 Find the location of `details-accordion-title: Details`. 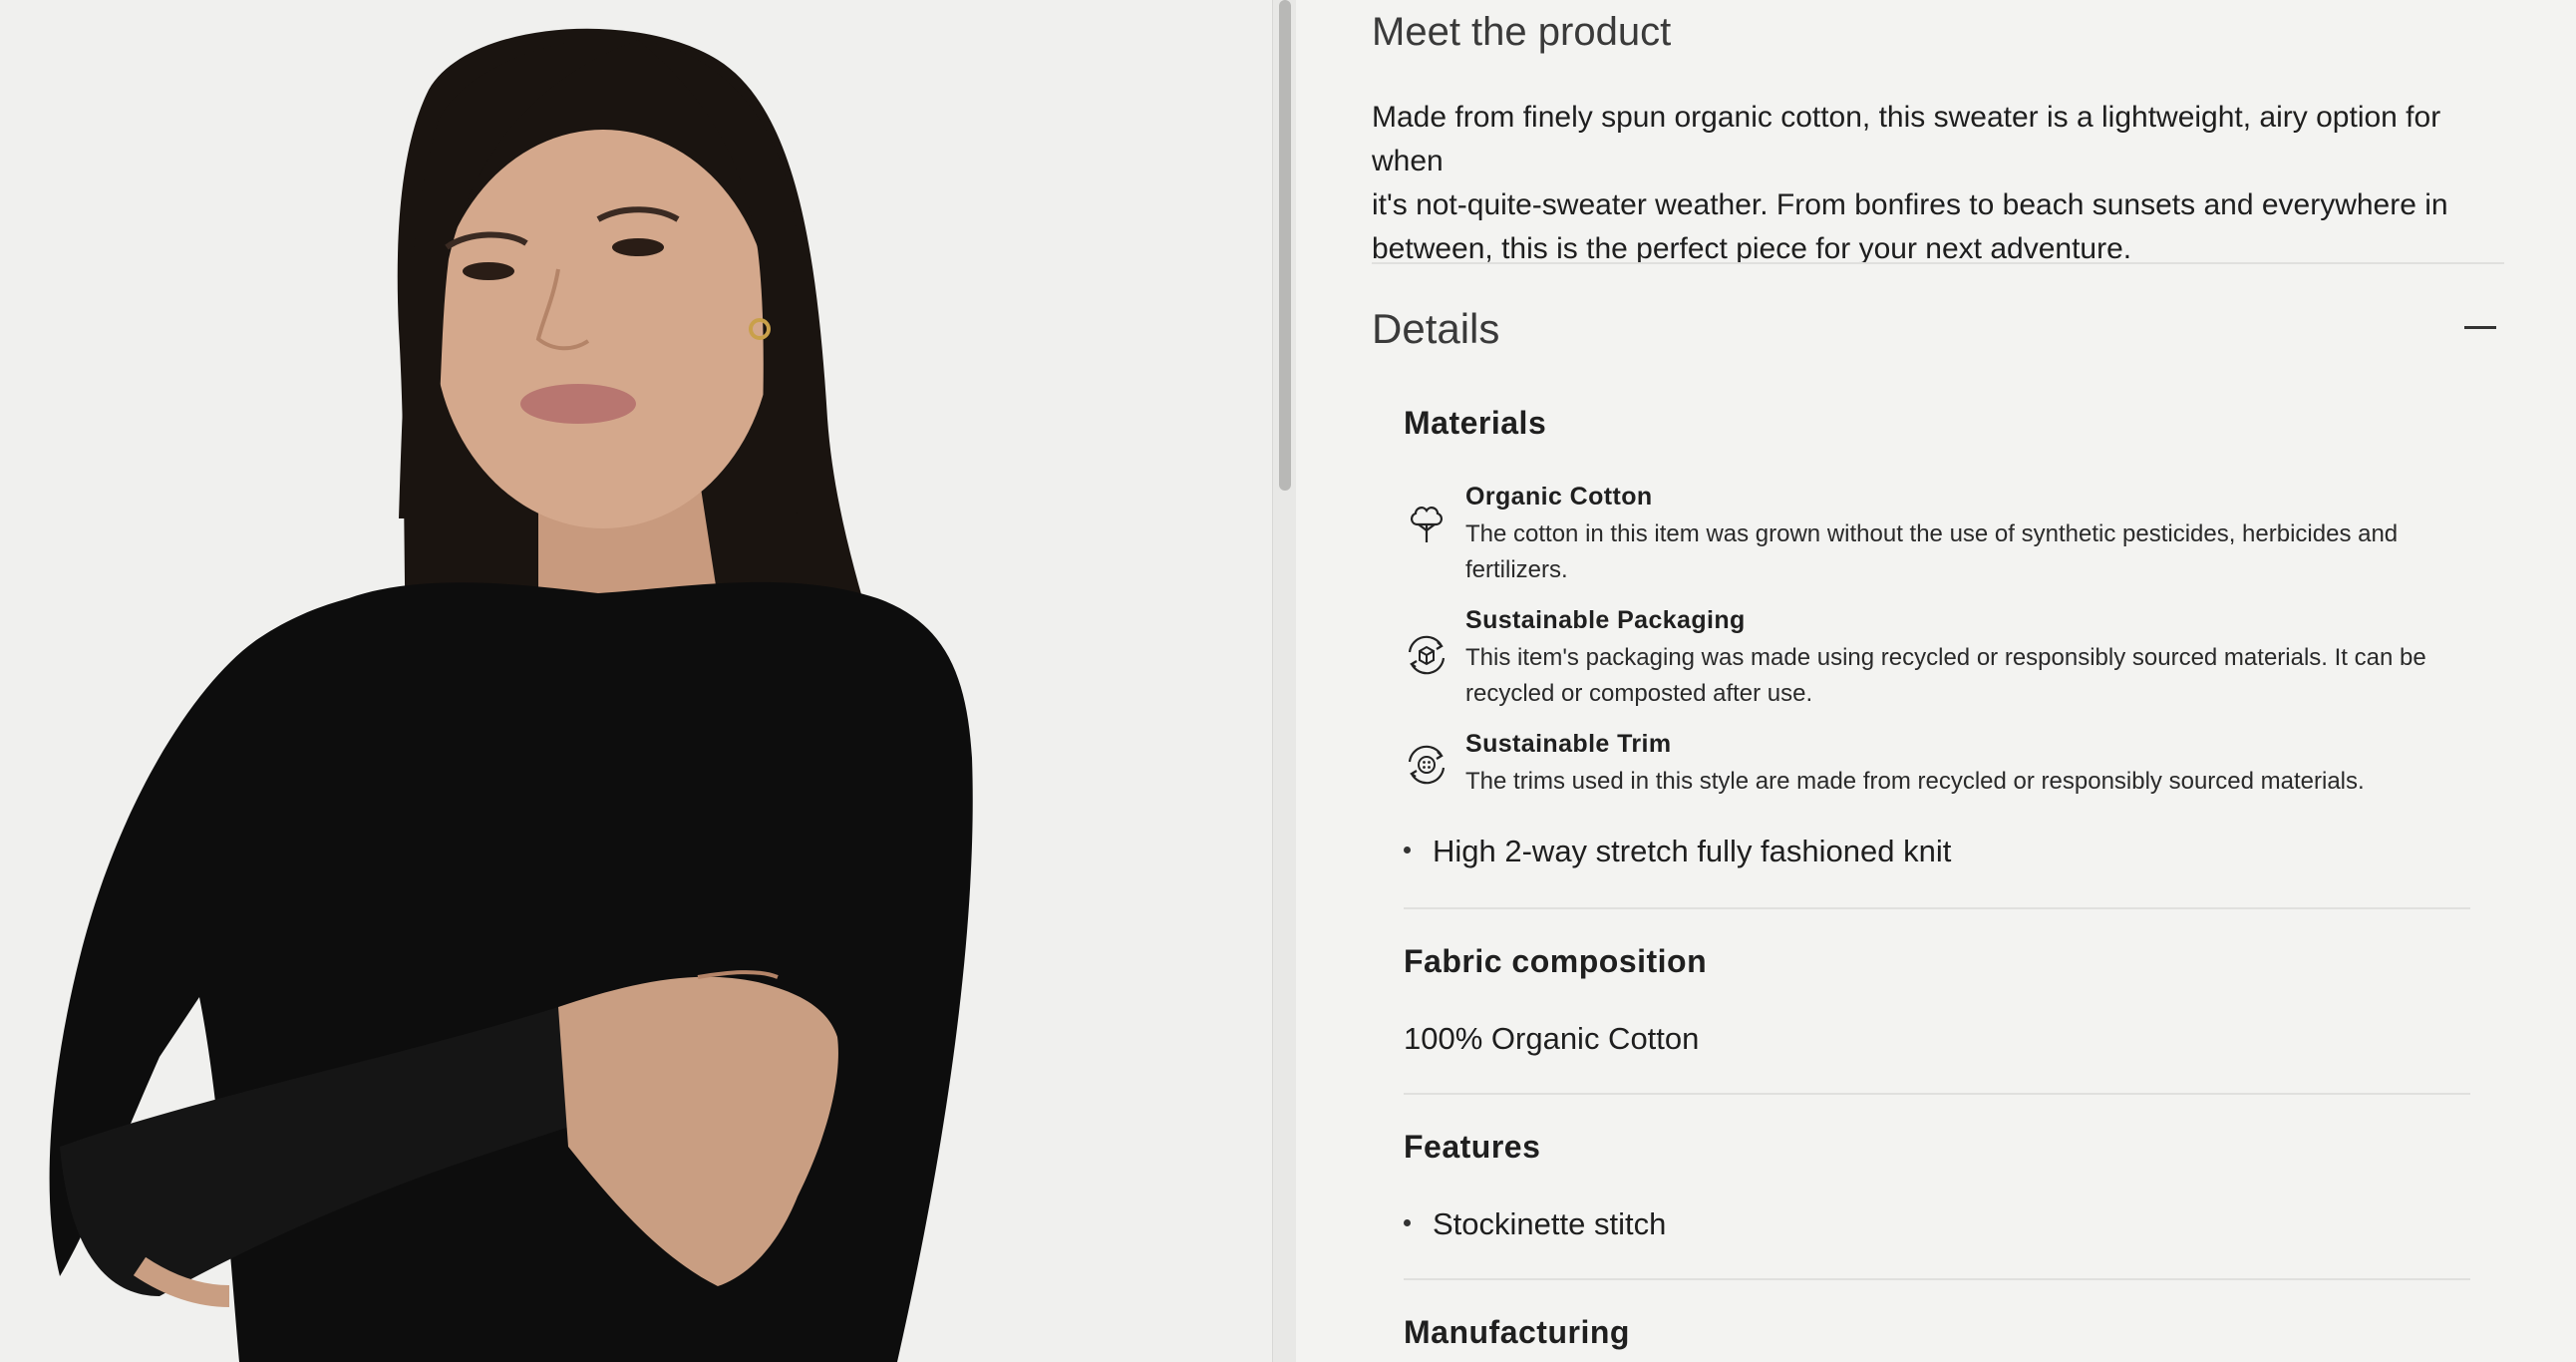

details-accordion-title: Details is located at coordinates (1435, 329).